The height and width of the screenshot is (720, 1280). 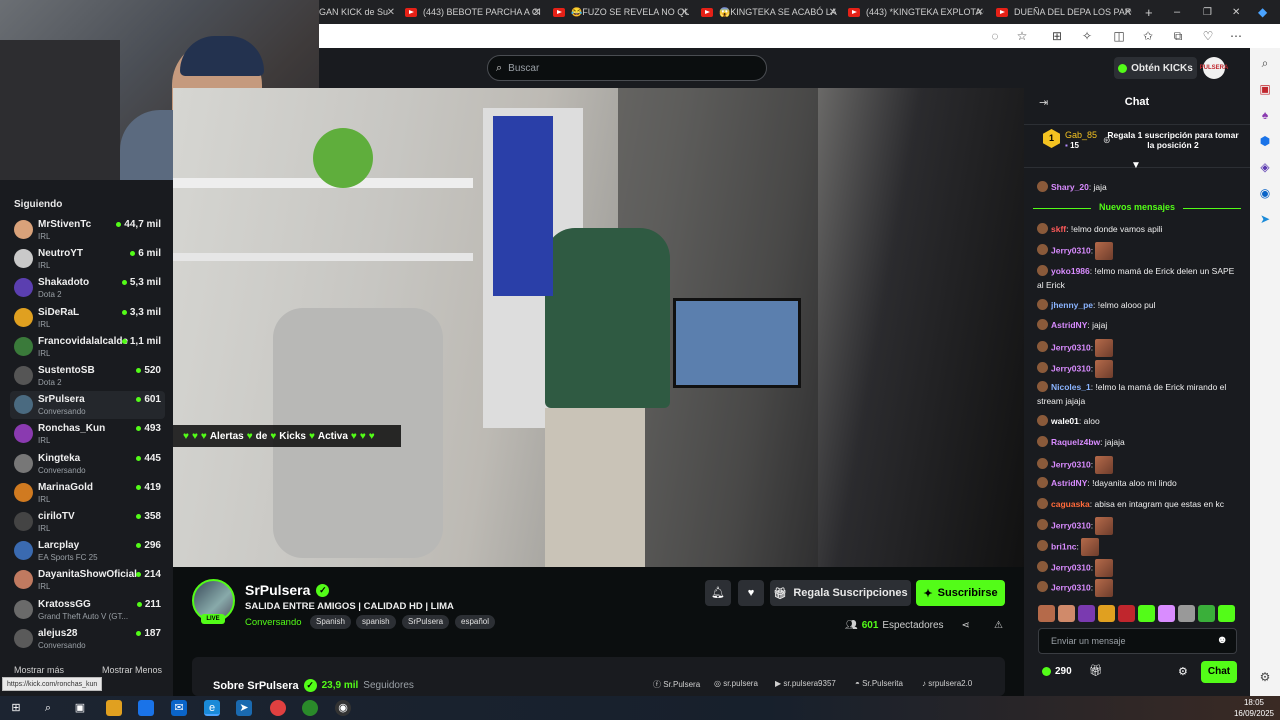 I want to click on chat-username: caguaska, so click(x=1070, y=504).